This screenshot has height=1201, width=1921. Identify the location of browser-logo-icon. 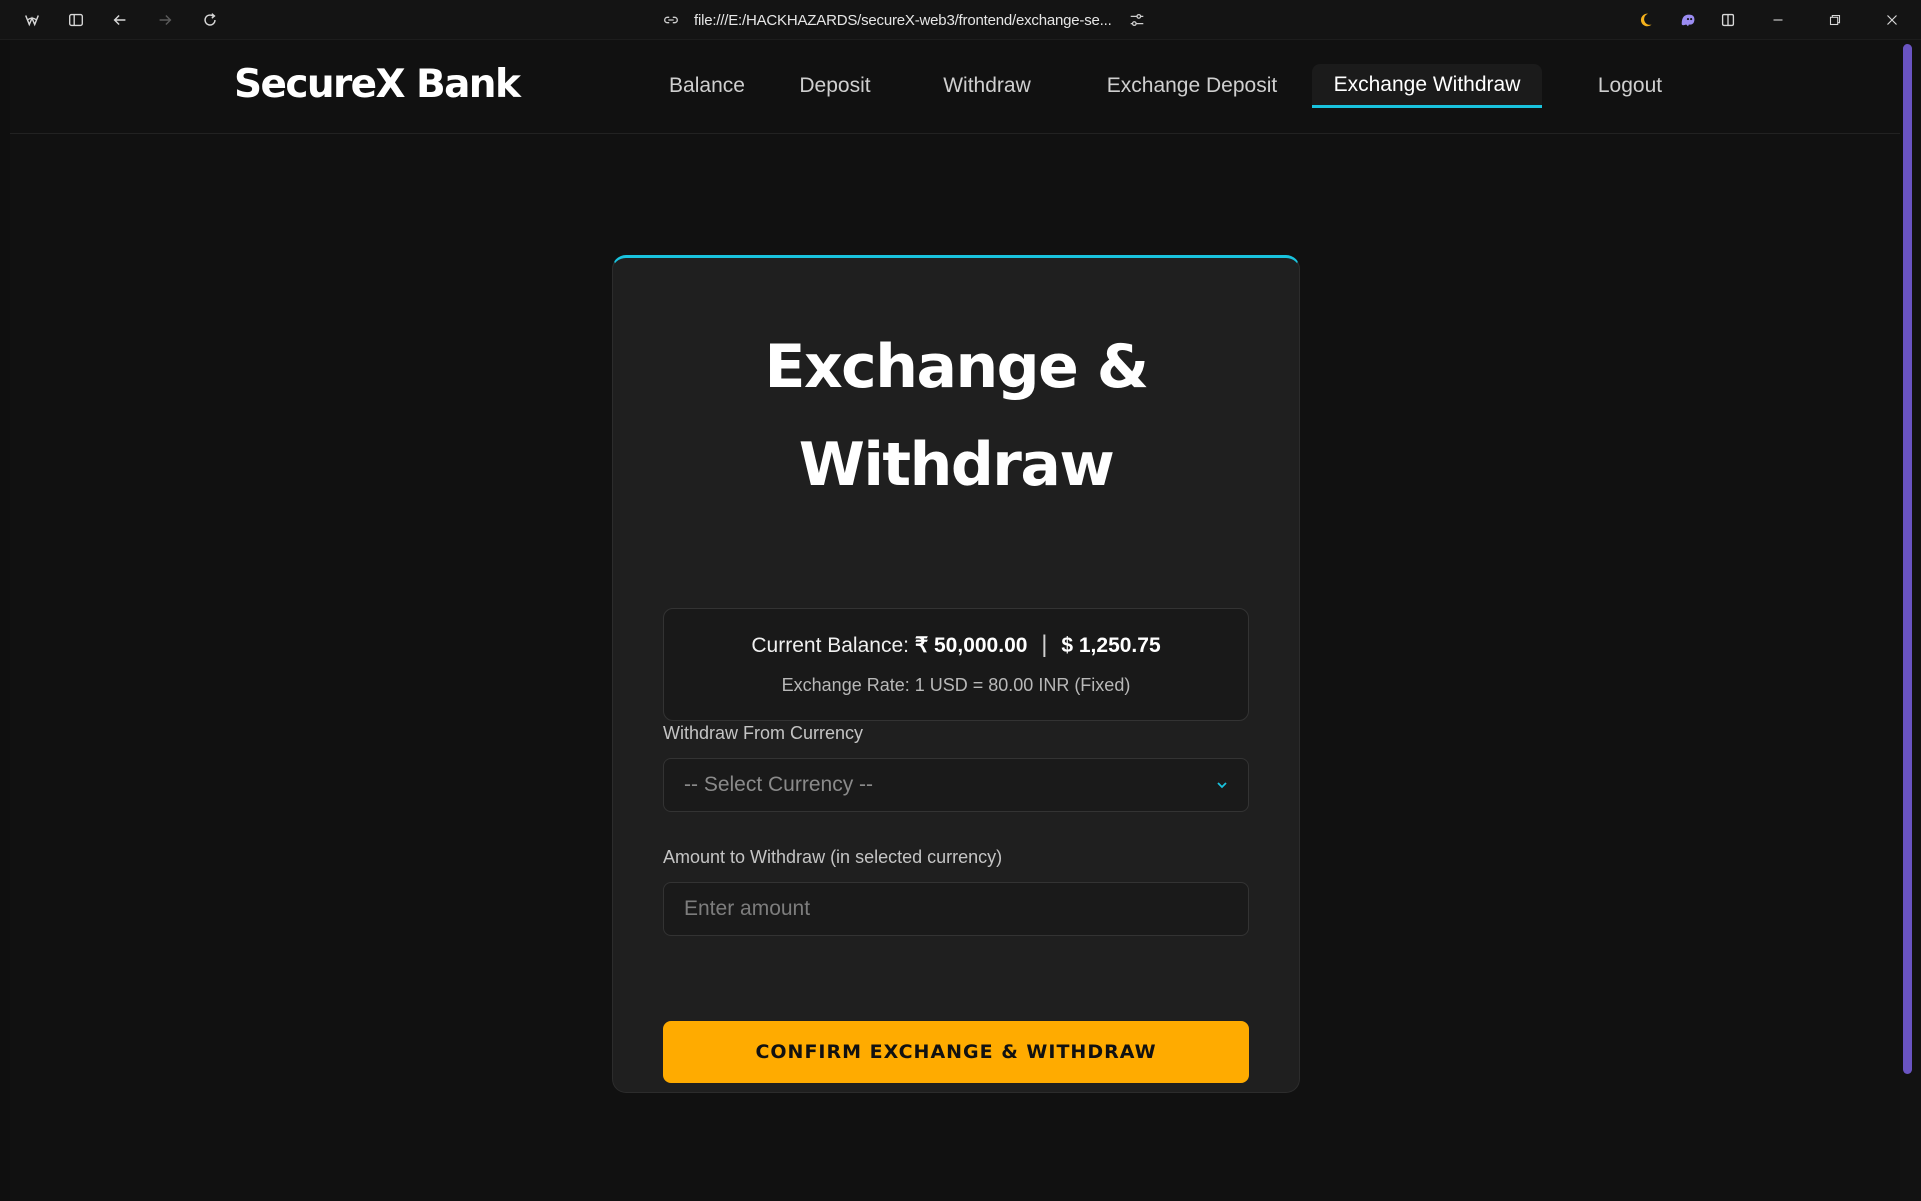
(32, 20).